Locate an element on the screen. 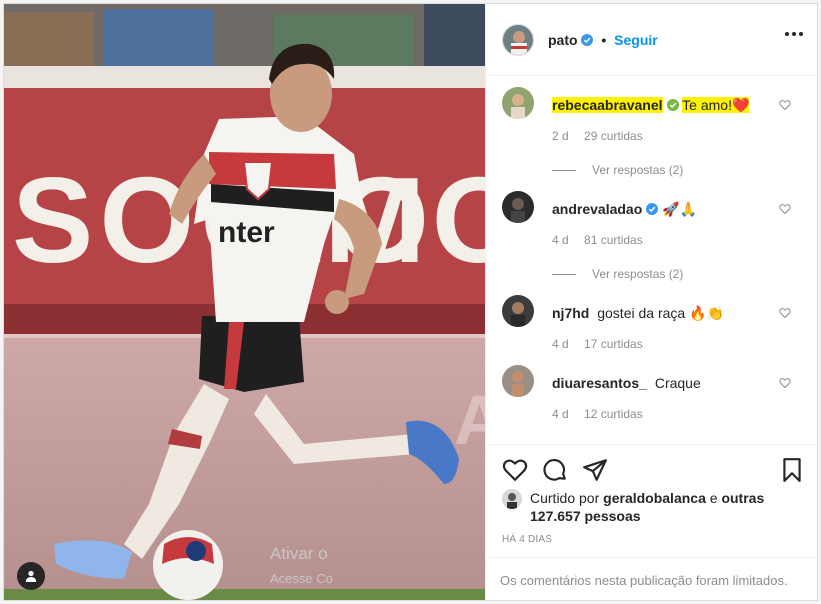 This screenshot has width=821, height=604. liker-username: geraldobalanca is located at coordinates (654, 498).